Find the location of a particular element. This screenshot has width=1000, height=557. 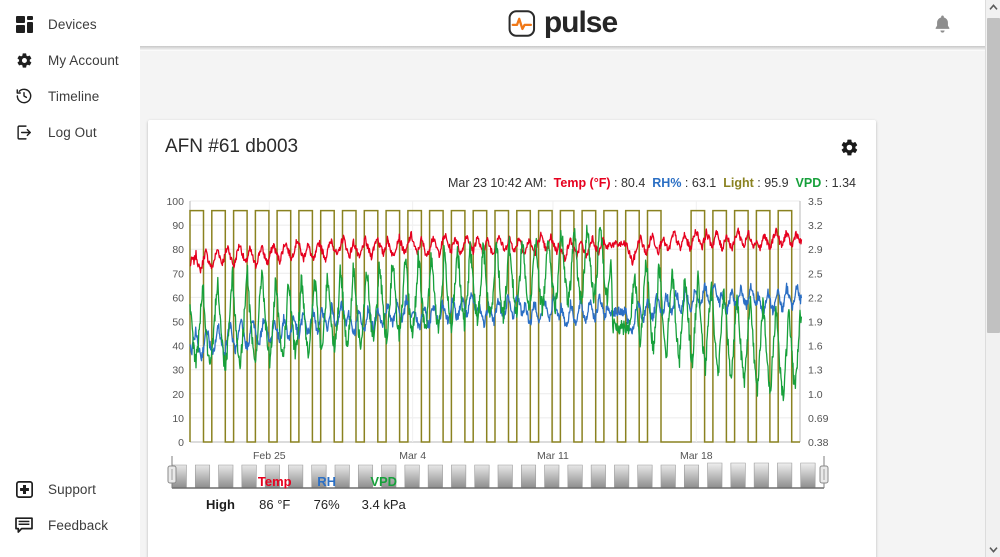

card-header: AFN #61 db003 is located at coordinates (512, 148).